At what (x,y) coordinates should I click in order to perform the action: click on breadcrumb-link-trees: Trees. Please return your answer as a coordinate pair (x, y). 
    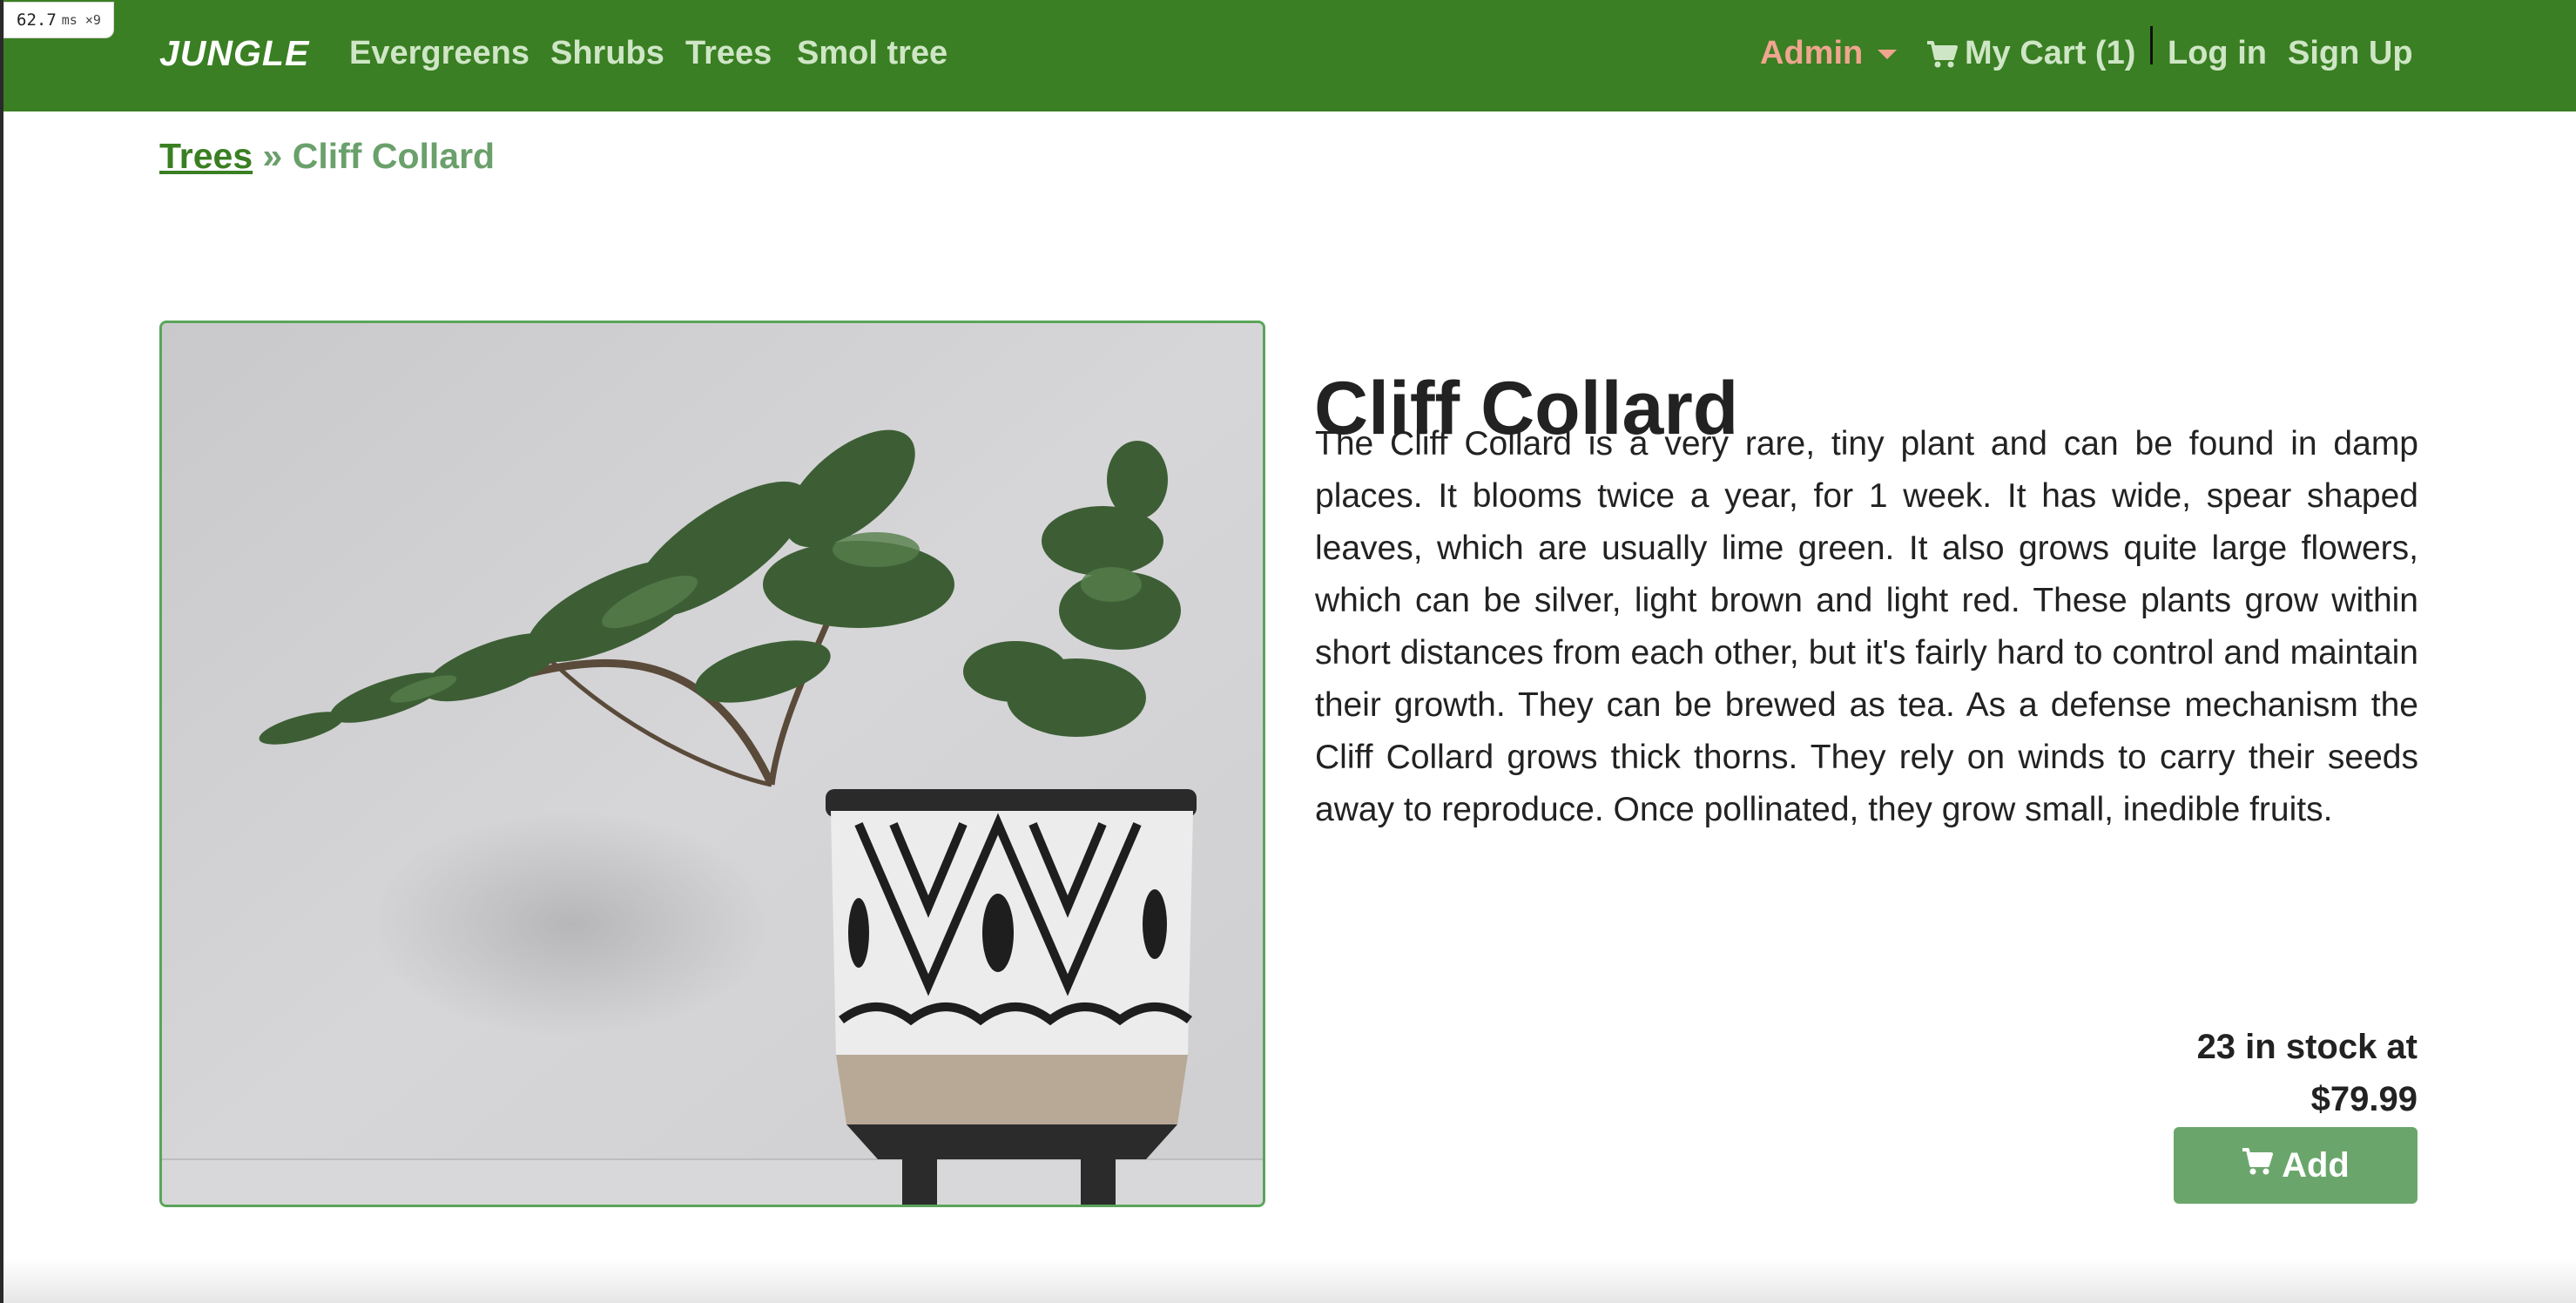
    Looking at the image, I should click on (206, 156).